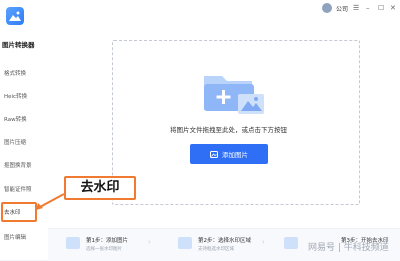  I want to click on watermark-text: 网易号 | 牛科技频道, so click(348, 248).